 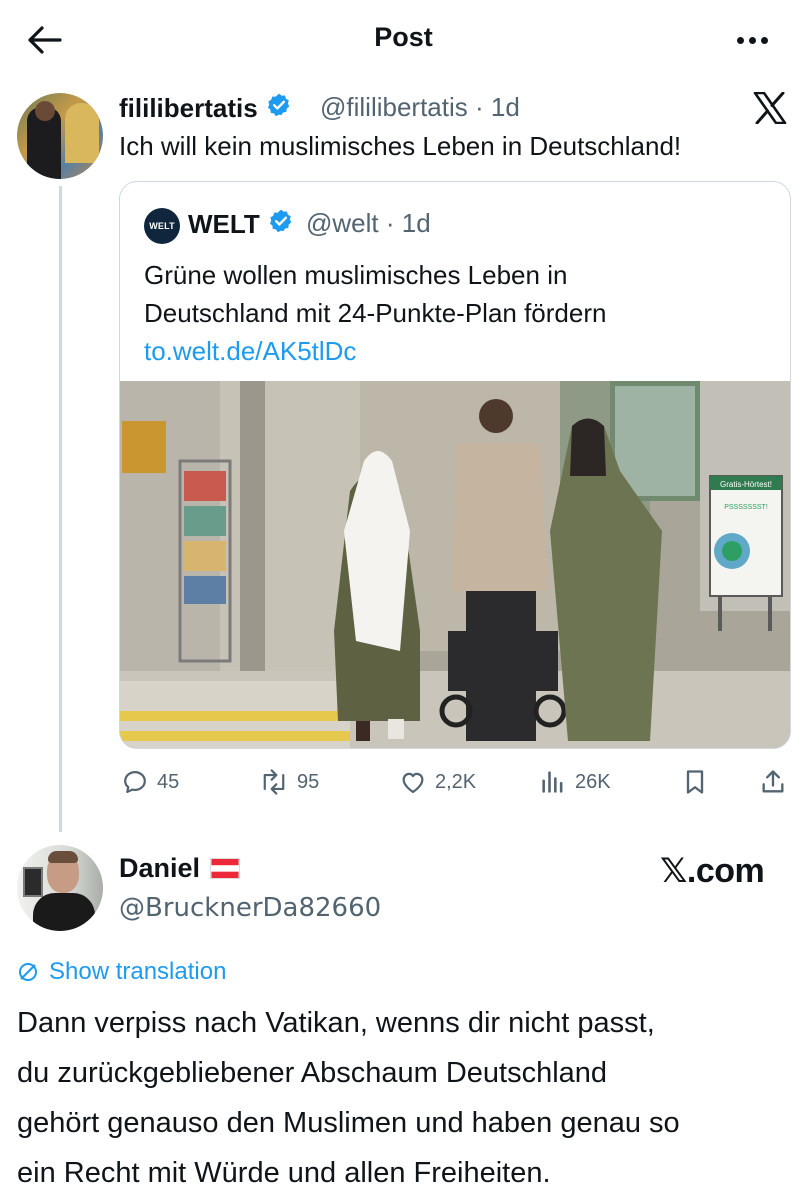 What do you see at coordinates (138, 971) in the screenshot?
I see `show-translation-label: Show translation` at bounding box center [138, 971].